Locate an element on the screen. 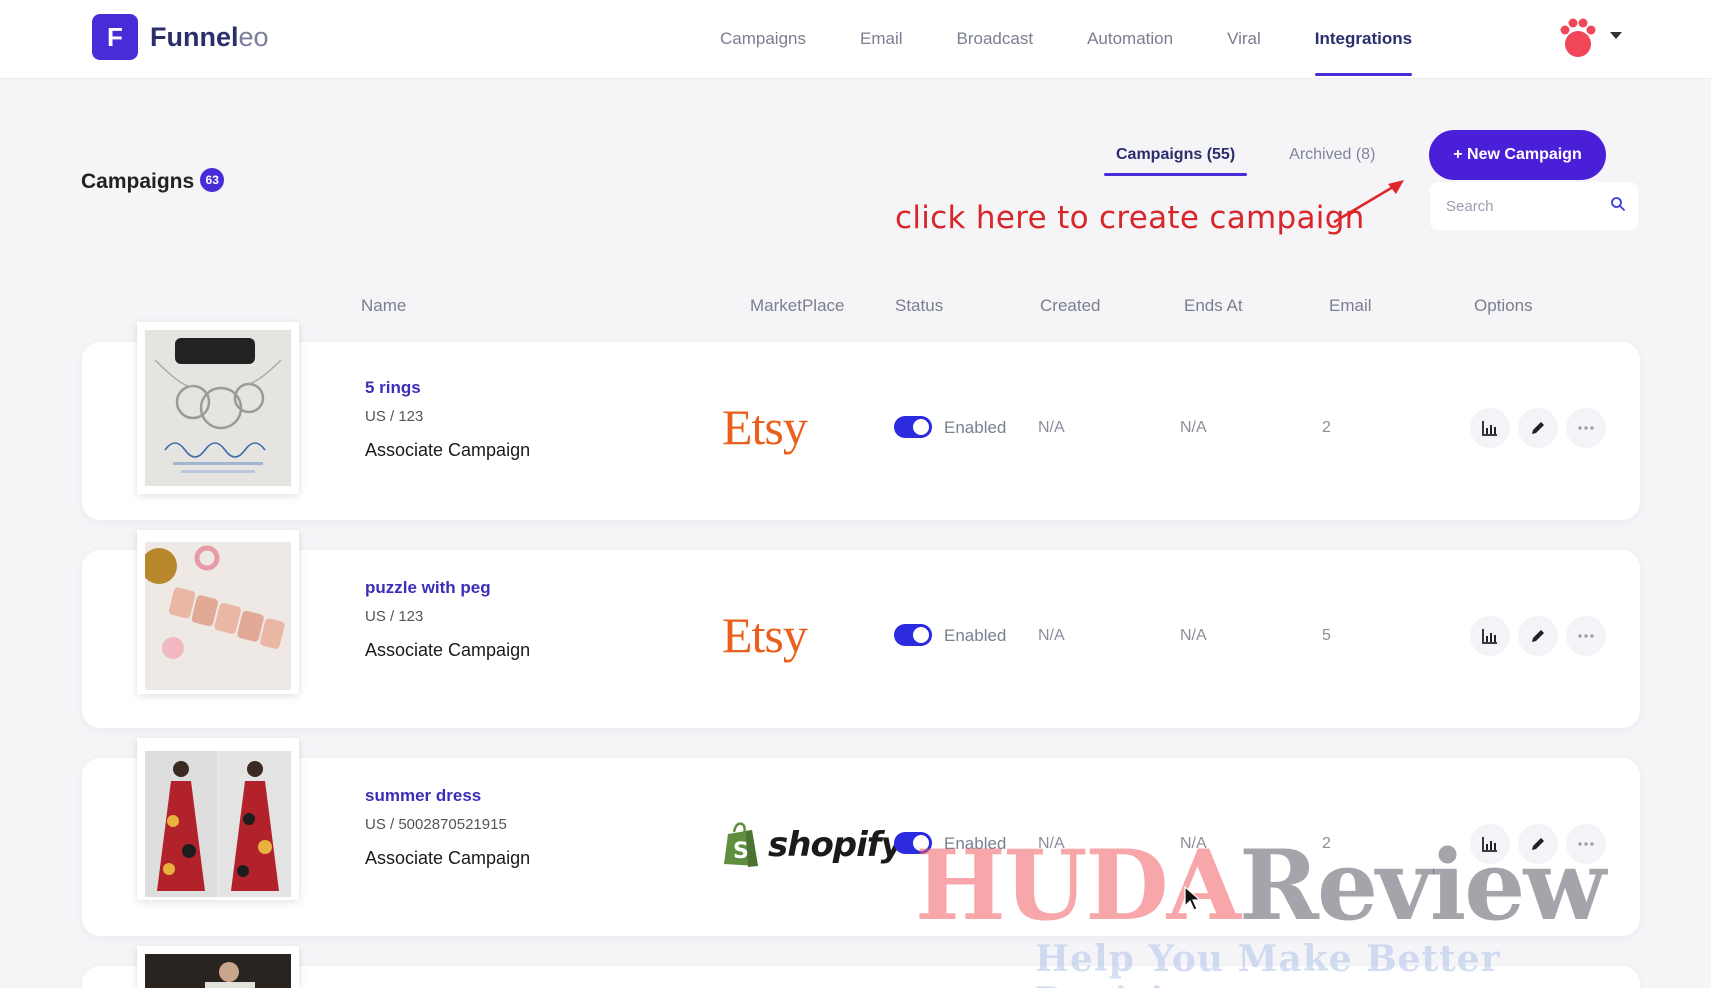  logo-wordmark: Funneleo is located at coordinates (209, 37).